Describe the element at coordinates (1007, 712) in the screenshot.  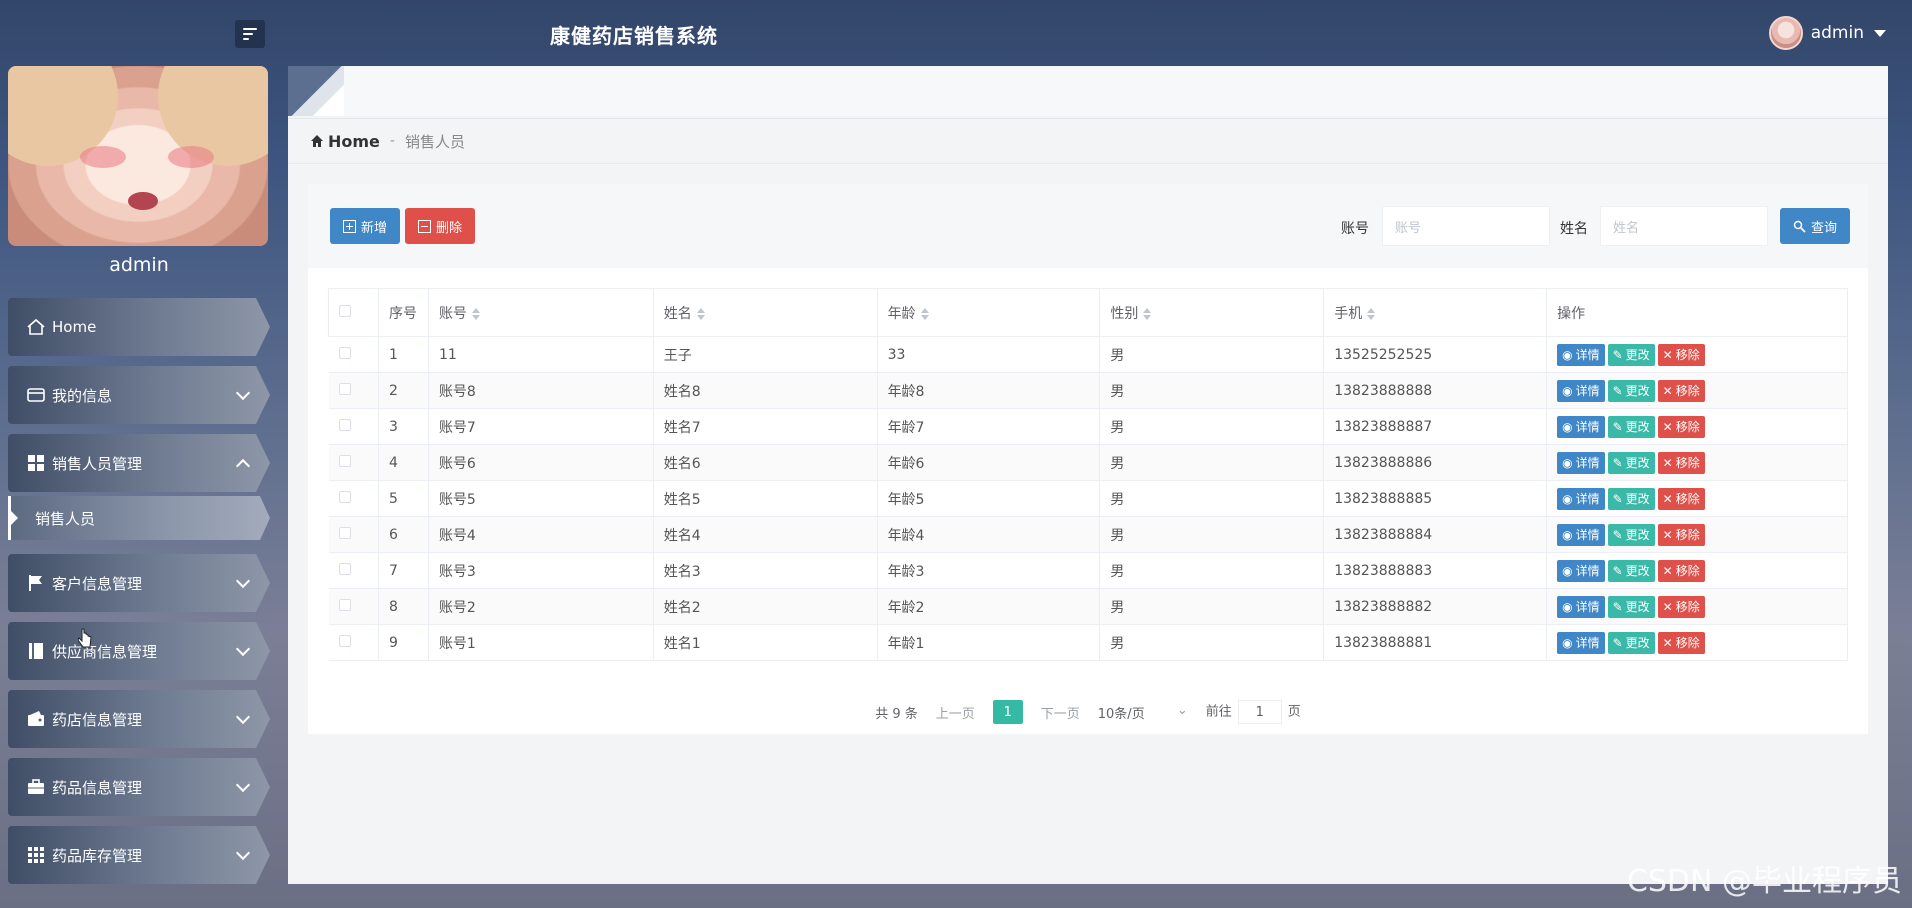
I see `current-page-button: 1` at that location.